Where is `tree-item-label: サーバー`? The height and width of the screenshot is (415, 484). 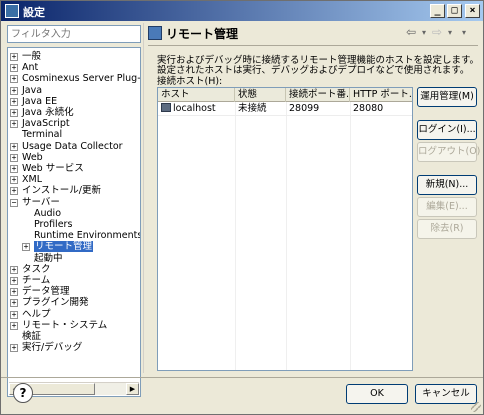 tree-item-label: サーバー is located at coordinates (41, 202).